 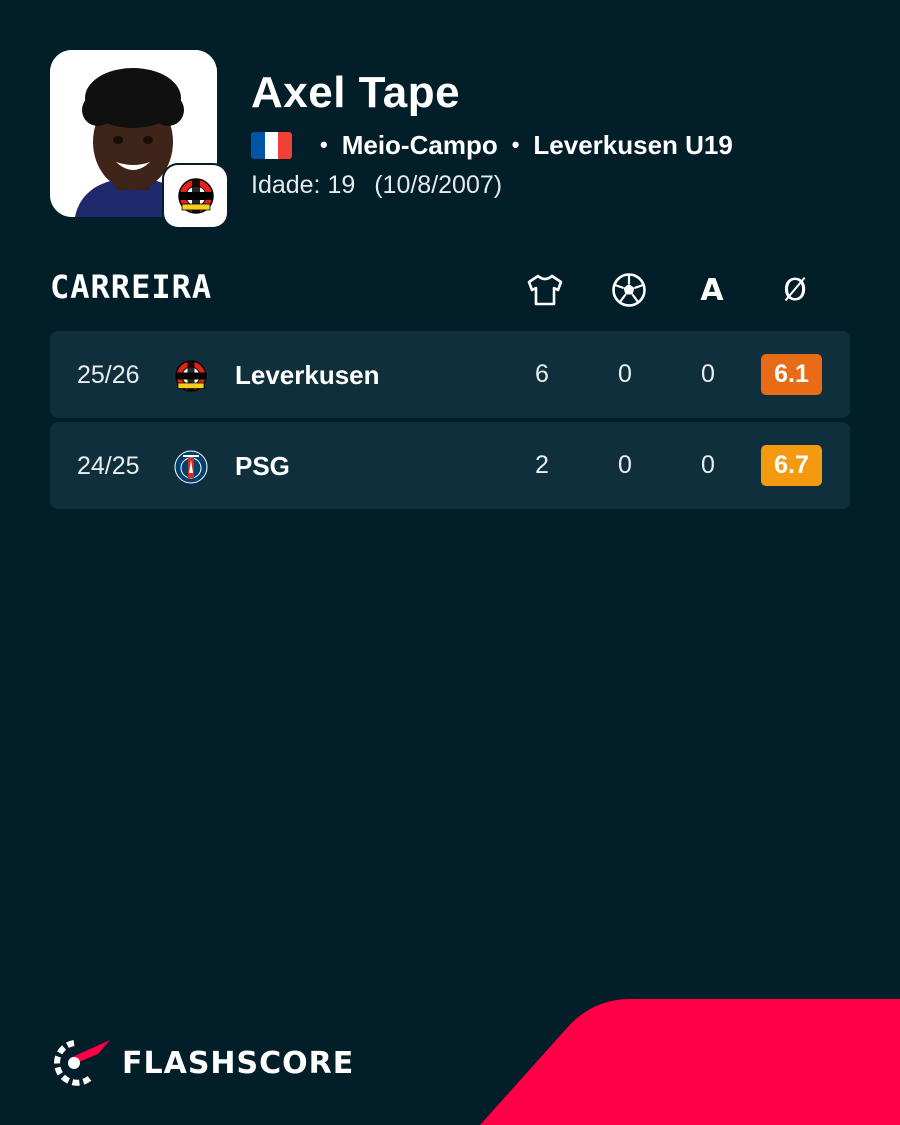 What do you see at coordinates (438, 185) in the screenshot?
I see `birth-date: (10/8/2007)` at bounding box center [438, 185].